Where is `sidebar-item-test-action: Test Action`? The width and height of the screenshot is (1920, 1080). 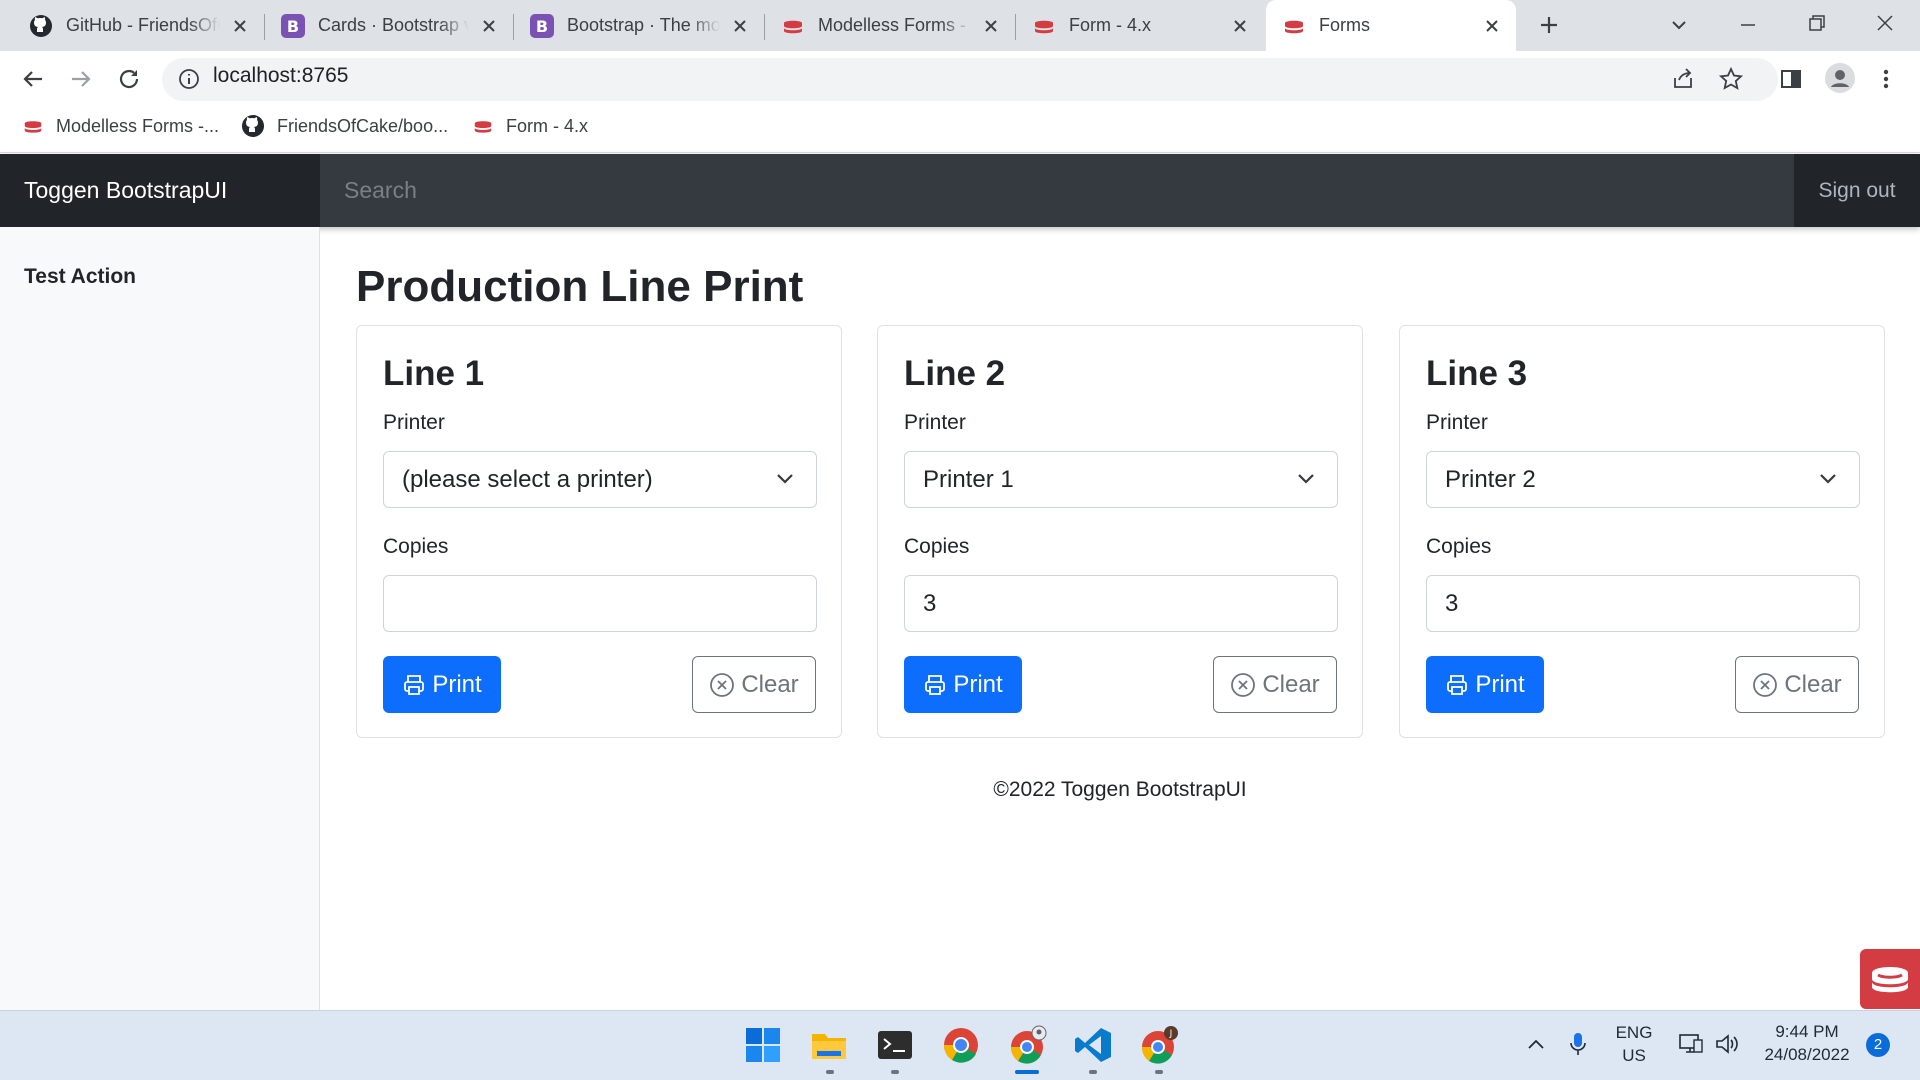
sidebar-item-test-action: Test Action is located at coordinates (80, 277).